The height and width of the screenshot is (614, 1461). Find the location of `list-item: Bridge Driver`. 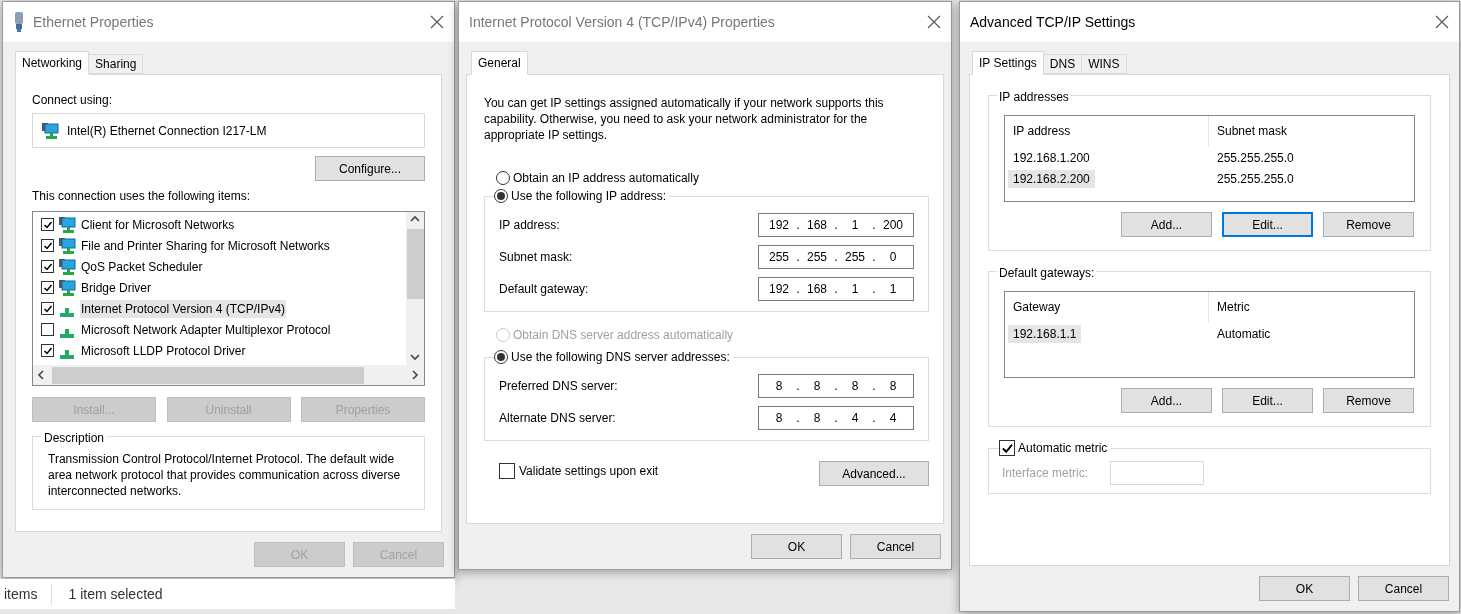

list-item: Bridge Driver is located at coordinates (116, 287).